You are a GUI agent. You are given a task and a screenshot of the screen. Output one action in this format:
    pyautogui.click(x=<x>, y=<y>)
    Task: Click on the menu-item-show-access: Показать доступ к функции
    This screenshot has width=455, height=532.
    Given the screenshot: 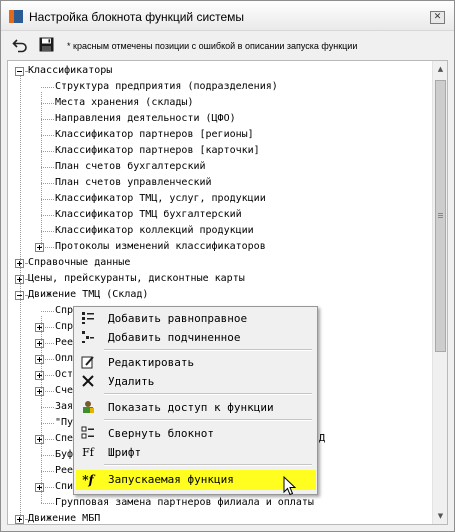 What is the action you would take?
    pyautogui.click(x=196, y=408)
    